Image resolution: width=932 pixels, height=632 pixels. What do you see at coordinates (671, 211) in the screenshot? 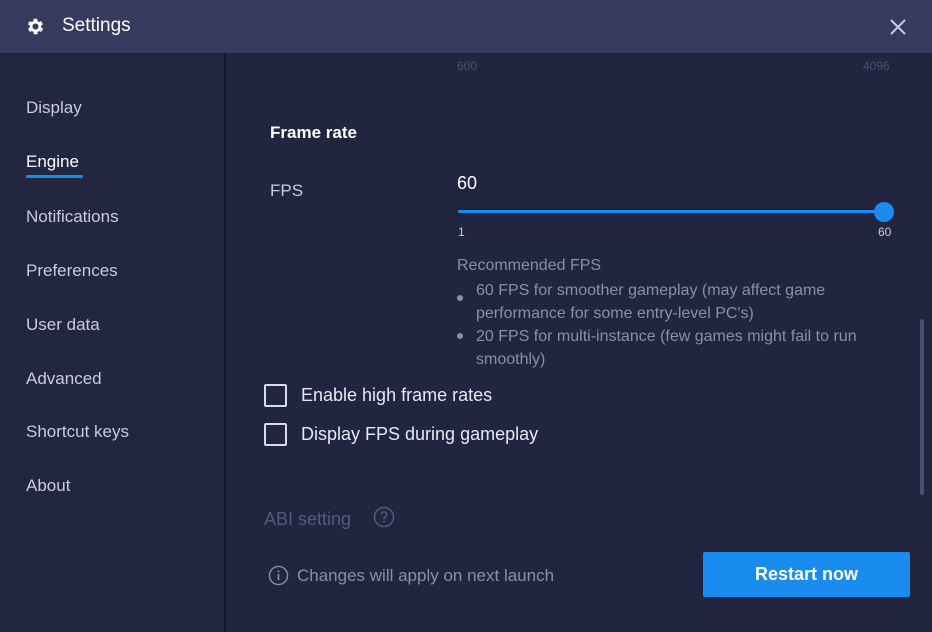
I see `fps-slider-fill` at bounding box center [671, 211].